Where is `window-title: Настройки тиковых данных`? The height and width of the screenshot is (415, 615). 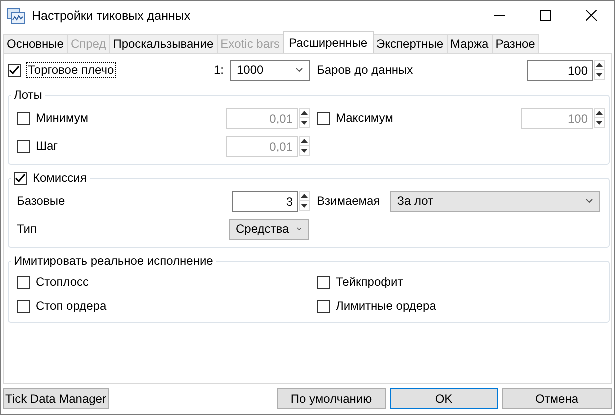
window-title: Настройки тиковых данных is located at coordinates (111, 15).